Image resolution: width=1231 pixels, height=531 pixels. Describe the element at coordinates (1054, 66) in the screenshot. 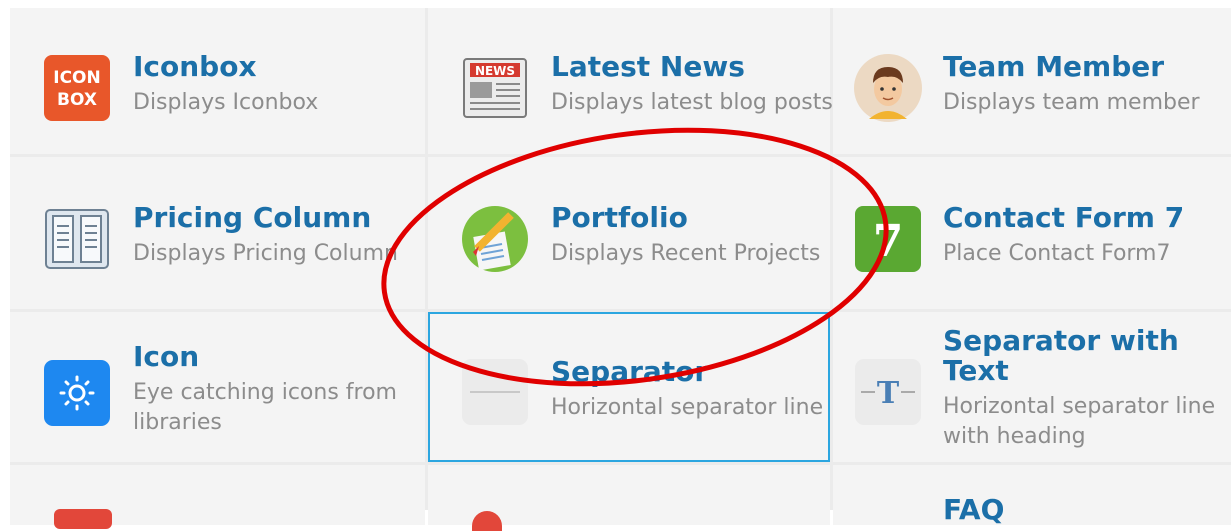

I see `element-title: Team Member` at that location.